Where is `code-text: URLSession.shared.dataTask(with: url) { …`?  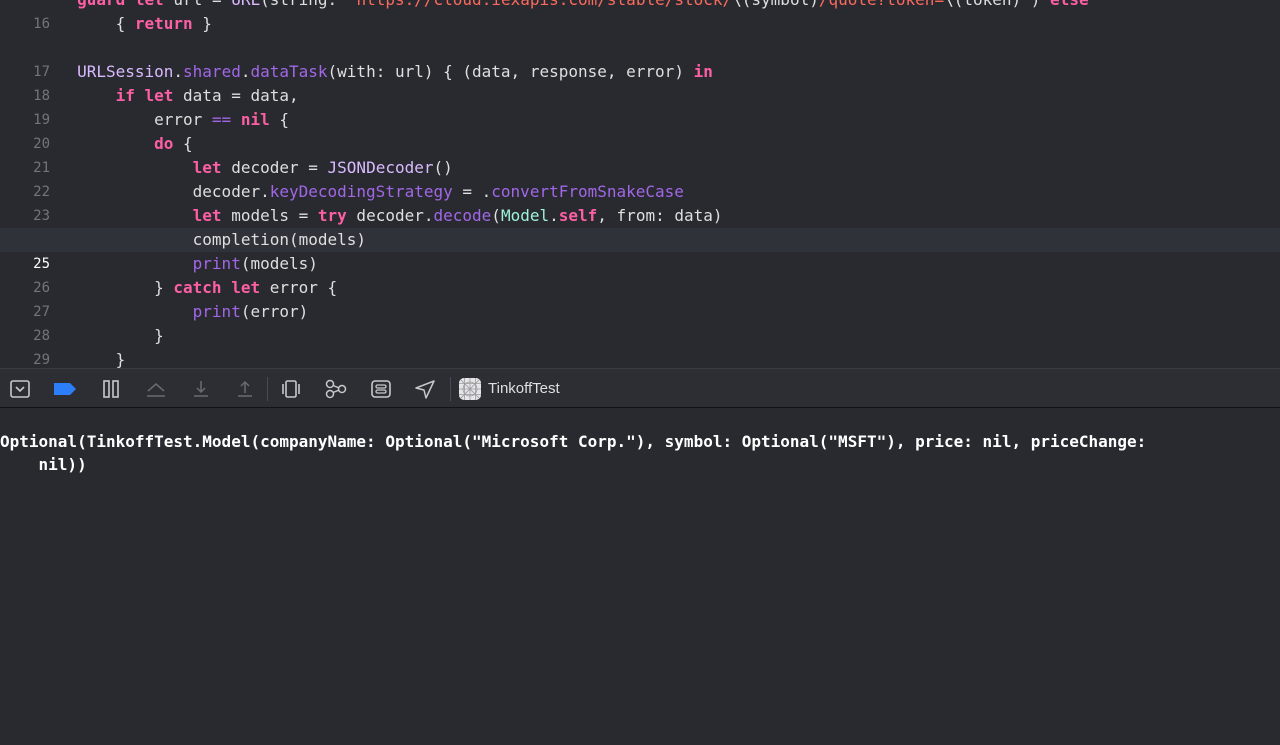
code-text: URLSession.shared.dataTask(with: url) { … is located at coordinates (395, 71).